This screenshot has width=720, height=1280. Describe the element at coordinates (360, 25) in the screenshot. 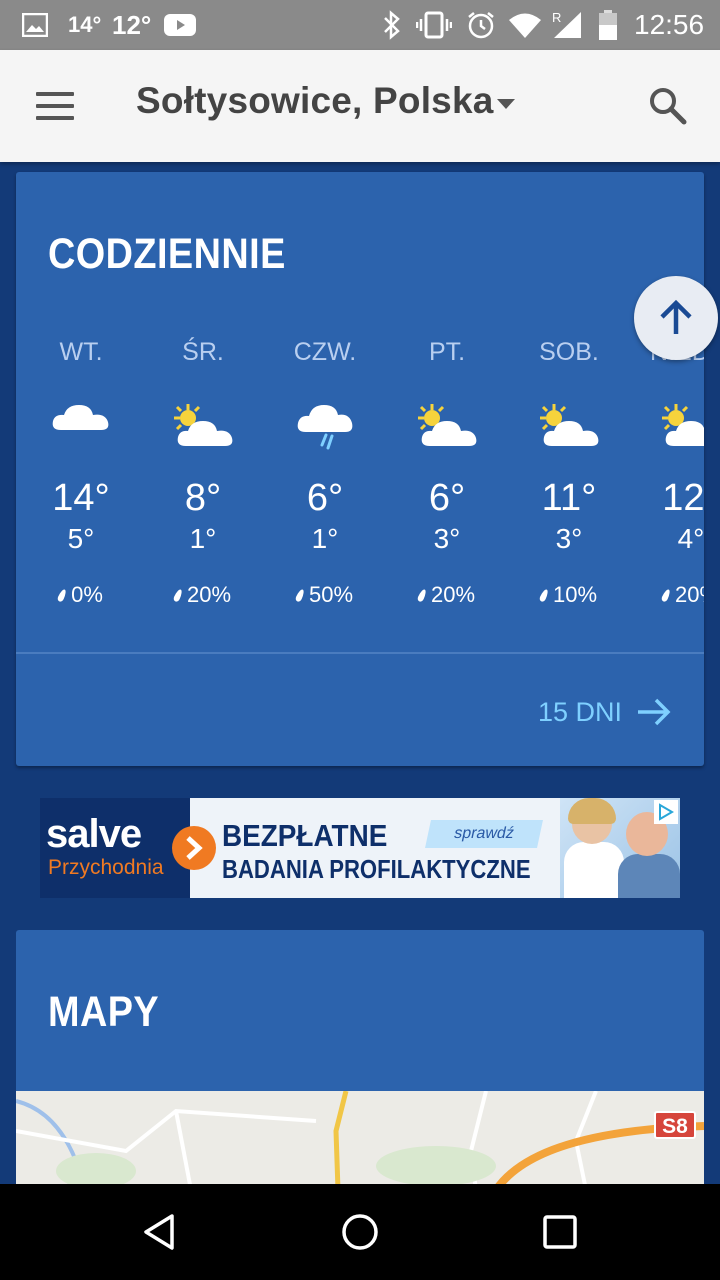

I see `status-bar: 14° 12° R 12:56` at that location.